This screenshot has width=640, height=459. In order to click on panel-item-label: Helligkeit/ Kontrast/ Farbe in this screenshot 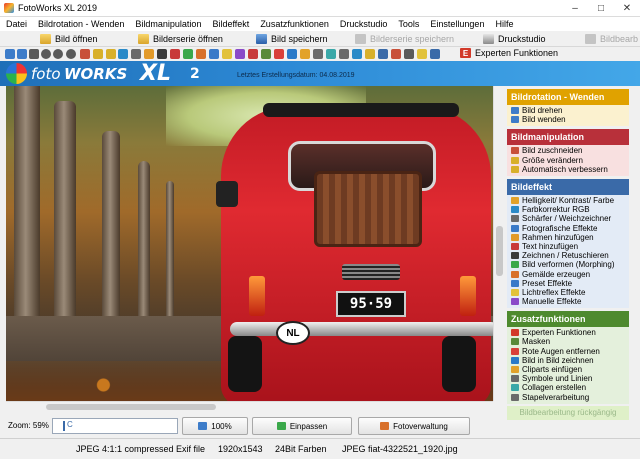, I will do `click(568, 201)`.